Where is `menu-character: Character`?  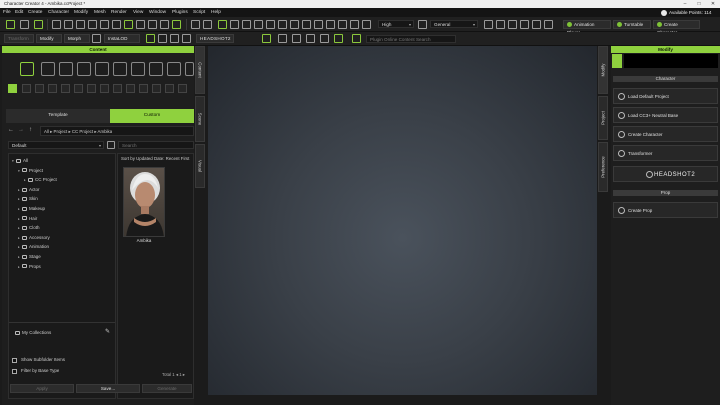 menu-character: Character is located at coordinates (58, 12).